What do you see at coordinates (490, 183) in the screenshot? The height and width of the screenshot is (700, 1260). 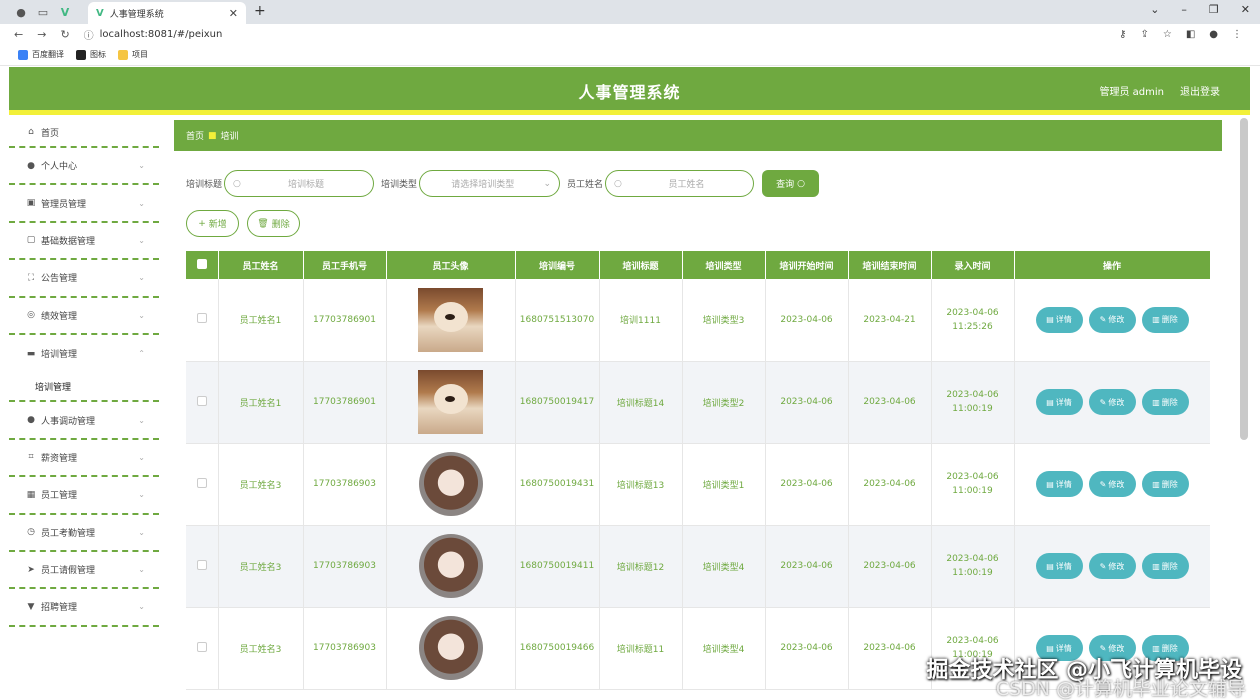 I see `type-select: 请选择培训类型 ⌄` at bounding box center [490, 183].